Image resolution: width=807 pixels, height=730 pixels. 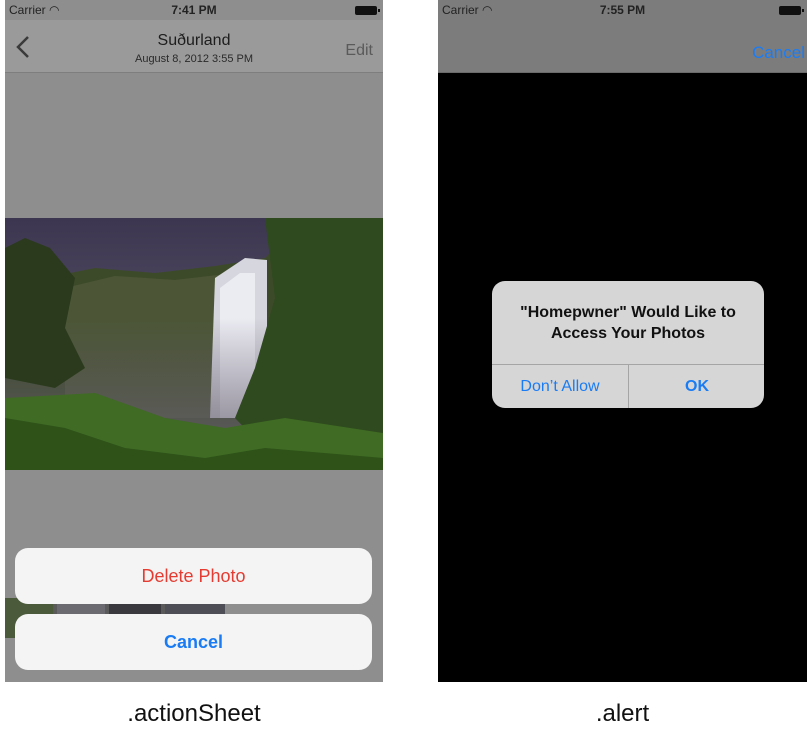 I want to click on dont-allow-button: Don’t Allow, so click(x=560, y=386).